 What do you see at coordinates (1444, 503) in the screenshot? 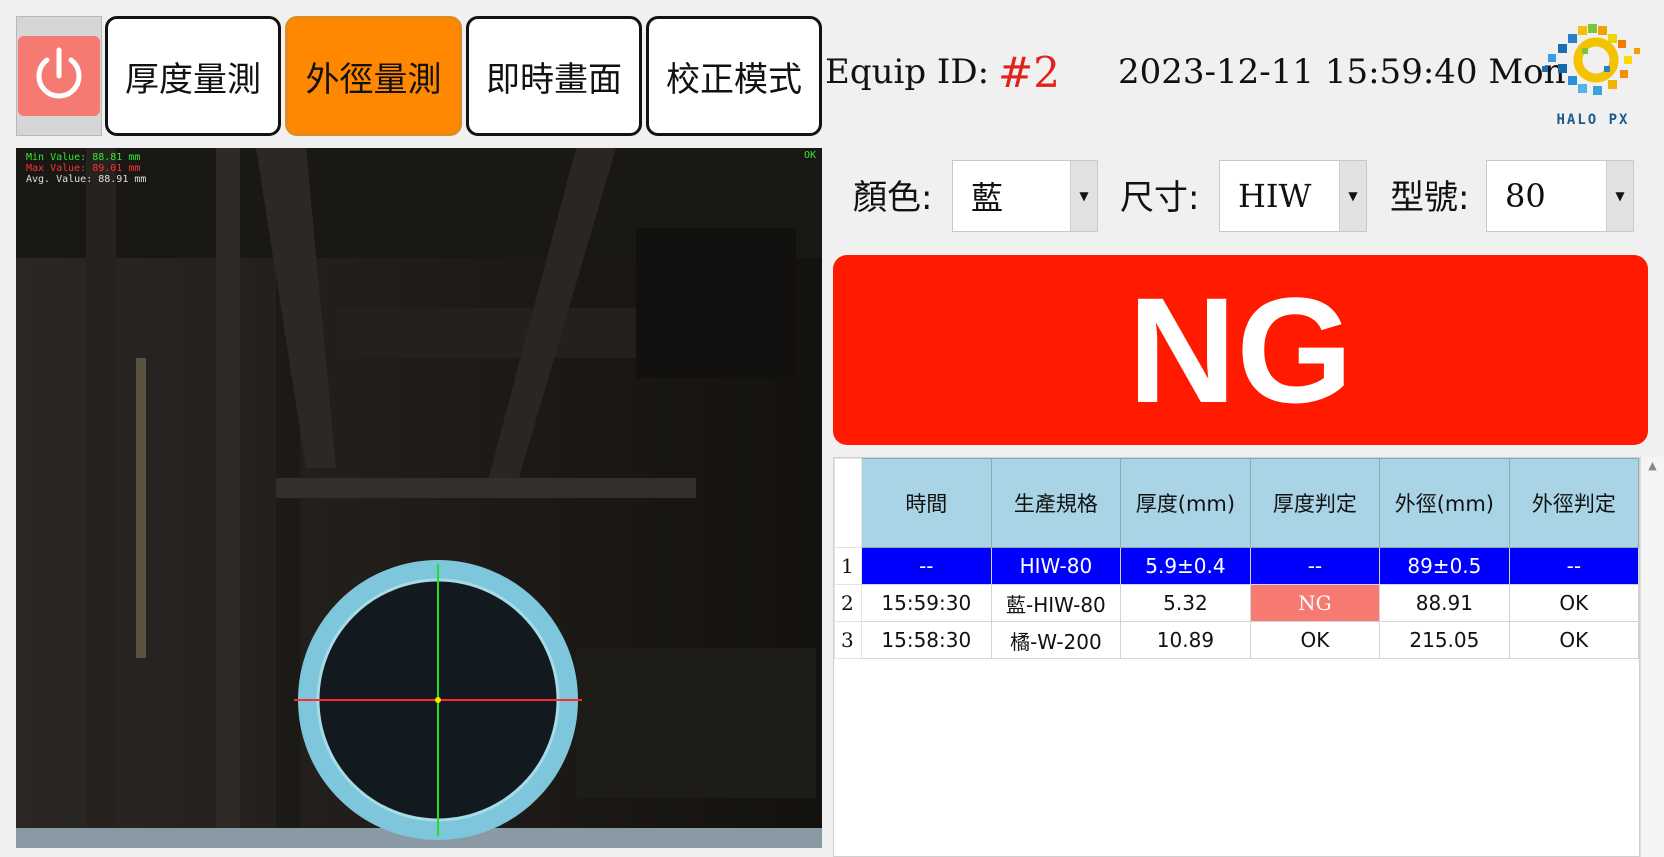
I see `col-header-od: 外徑(mm)` at bounding box center [1444, 503].